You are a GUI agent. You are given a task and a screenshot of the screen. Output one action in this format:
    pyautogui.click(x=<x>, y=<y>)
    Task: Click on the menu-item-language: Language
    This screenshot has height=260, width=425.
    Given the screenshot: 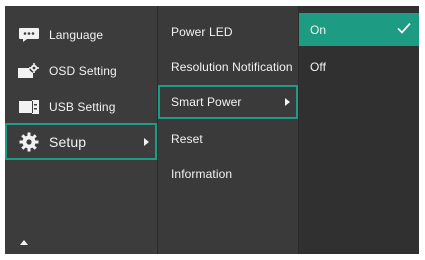 What is the action you would take?
    pyautogui.click(x=81, y=35)
    